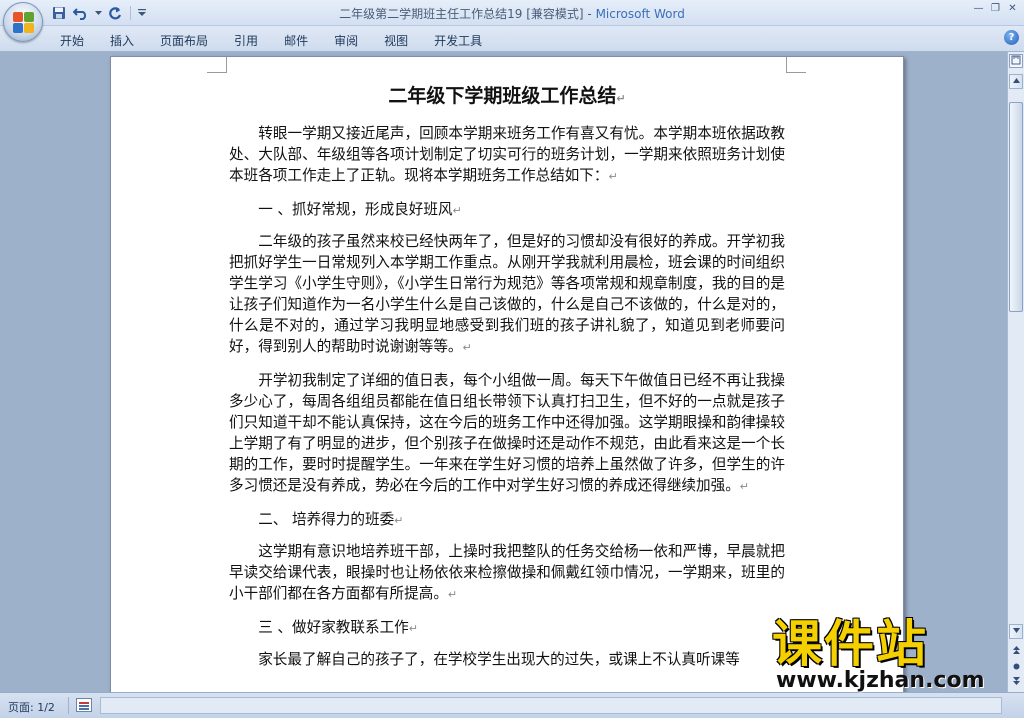 This screenshot has width=1024, height=718. I want to click on close-button: ✕, so click(1012, 8).